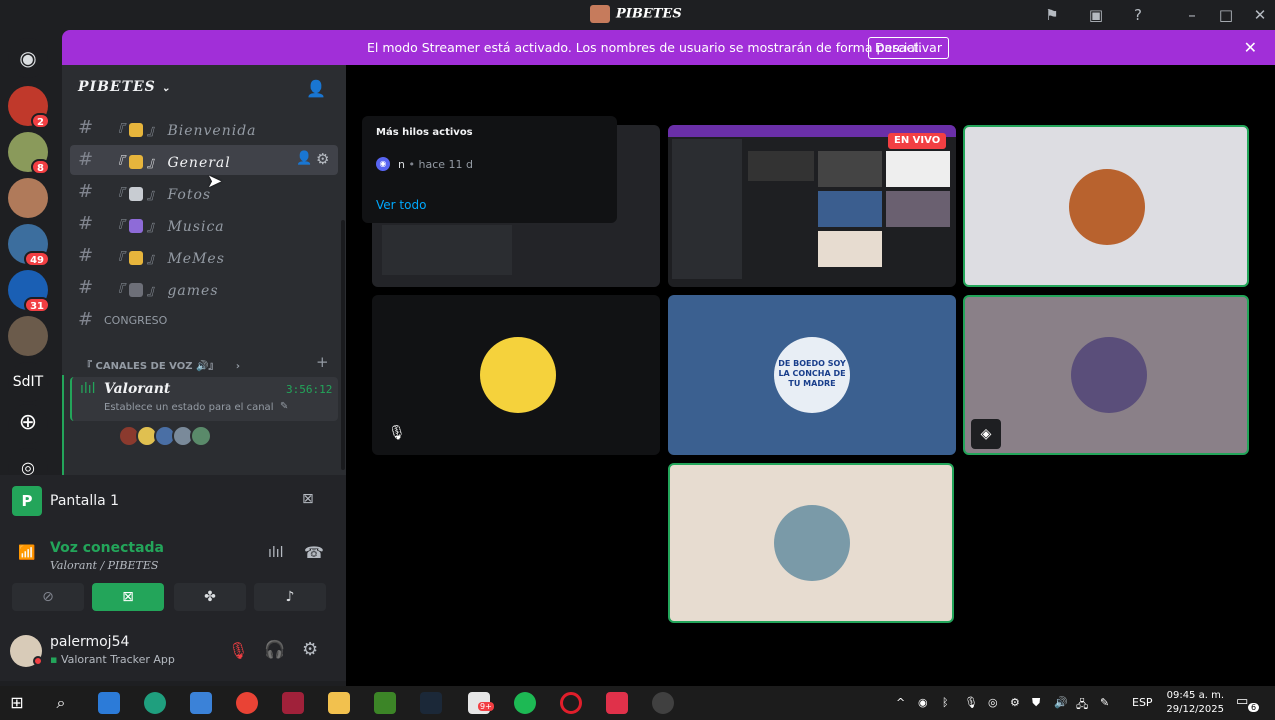 Image resolution: width=1275 pixels, height=720 pixels. I want to click on discord-tray-icon: ◎, so click(993, 702).